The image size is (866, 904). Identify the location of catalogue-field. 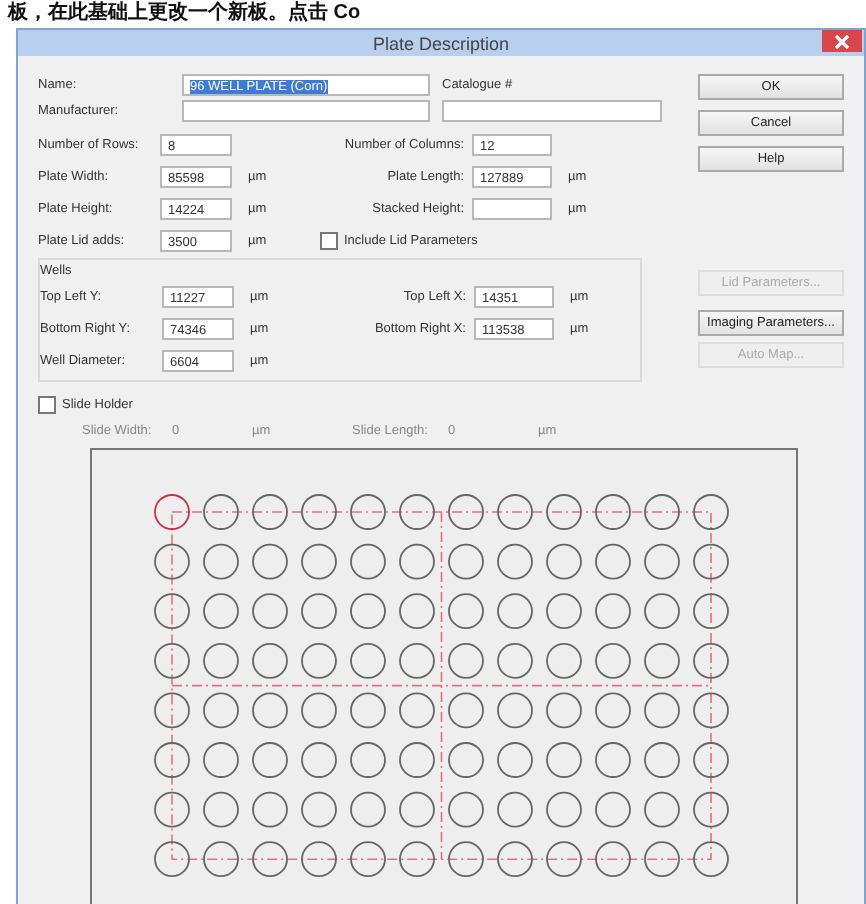
(552, 111).